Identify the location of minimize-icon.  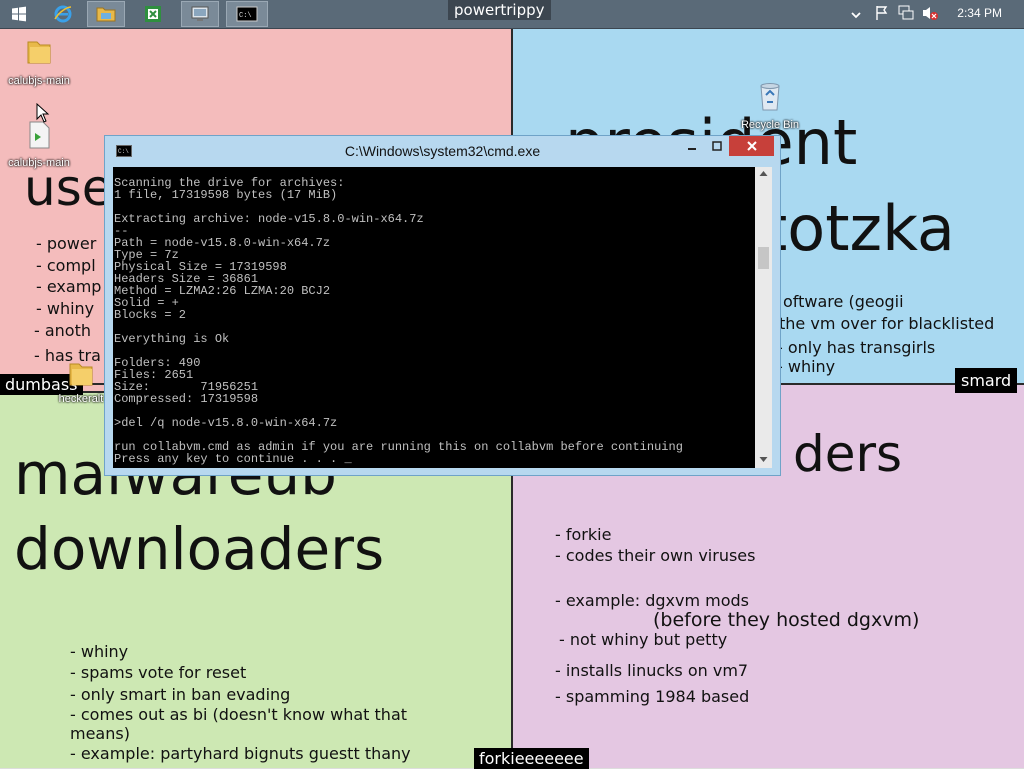
(692, 149).